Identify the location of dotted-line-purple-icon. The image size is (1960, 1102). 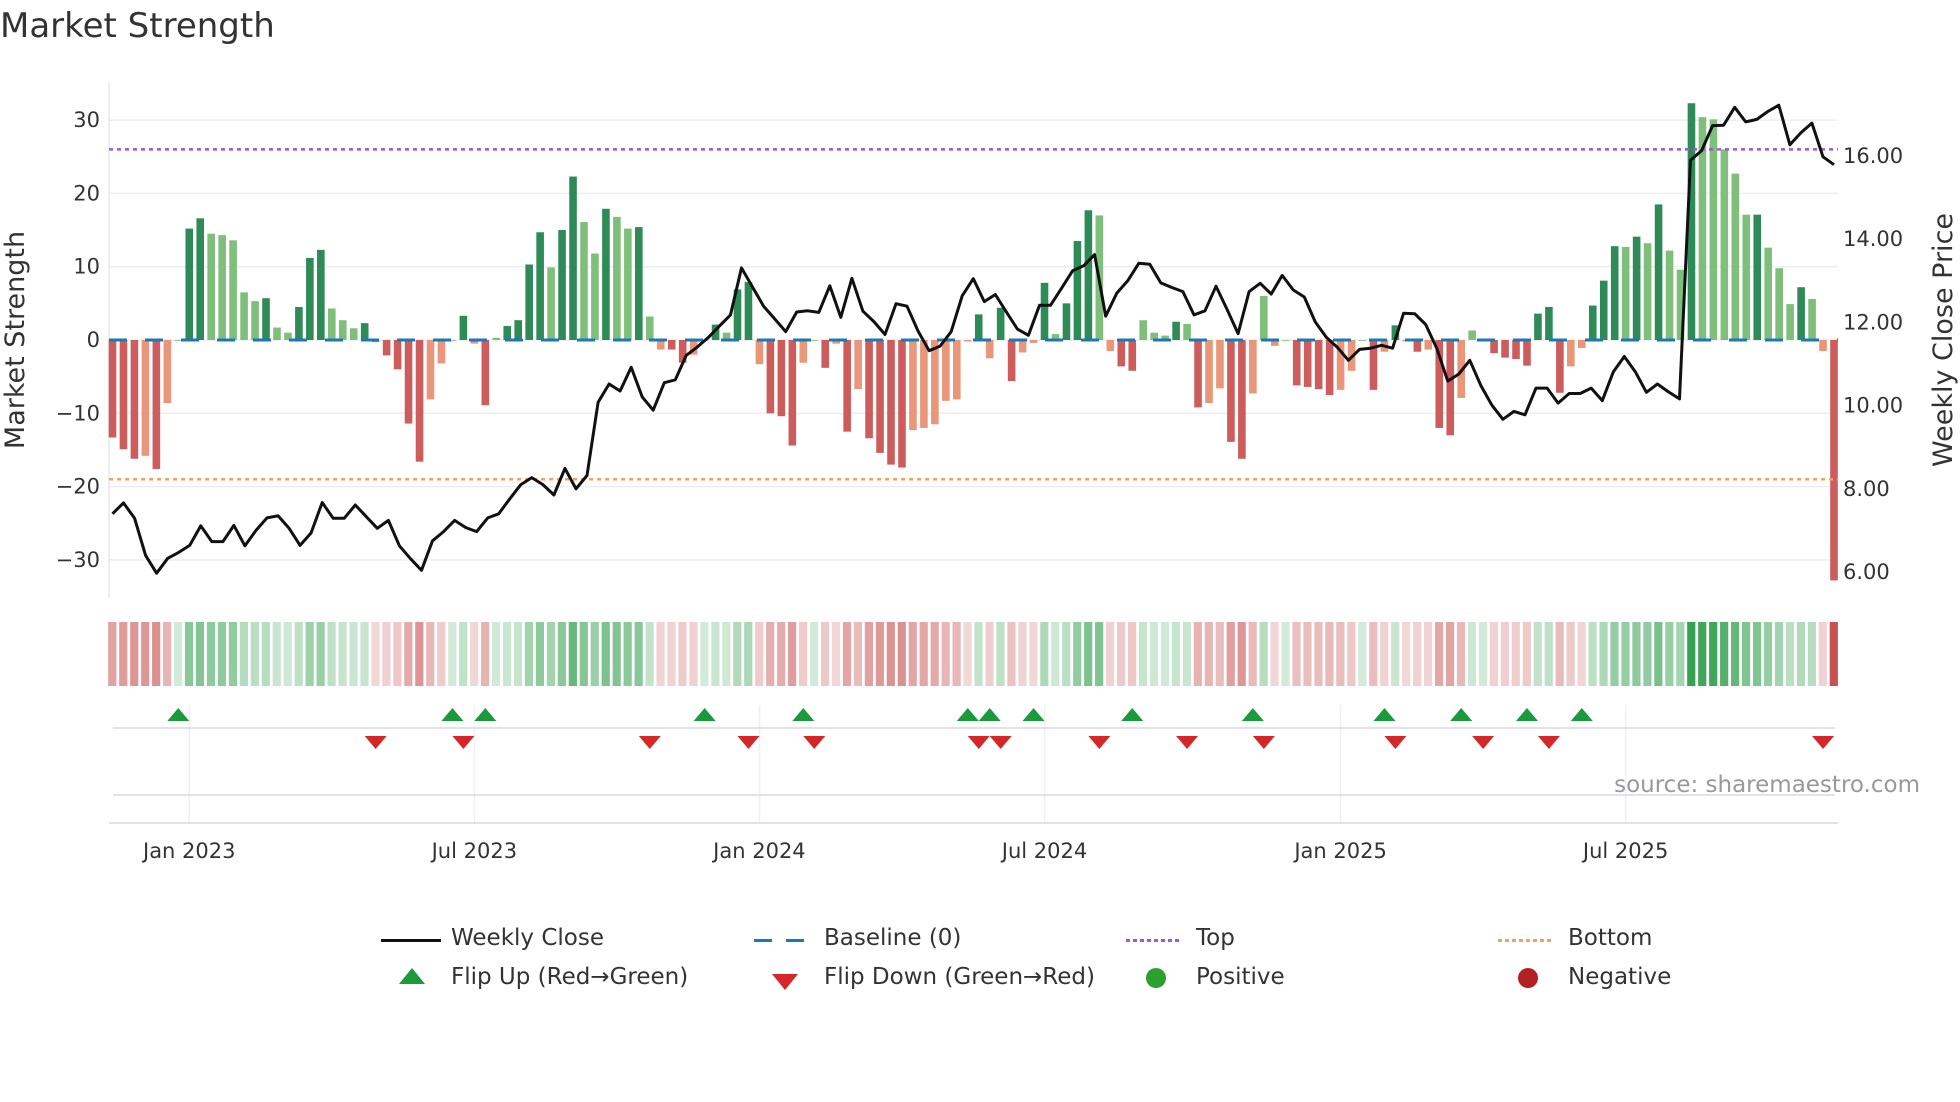
(1154, 940).